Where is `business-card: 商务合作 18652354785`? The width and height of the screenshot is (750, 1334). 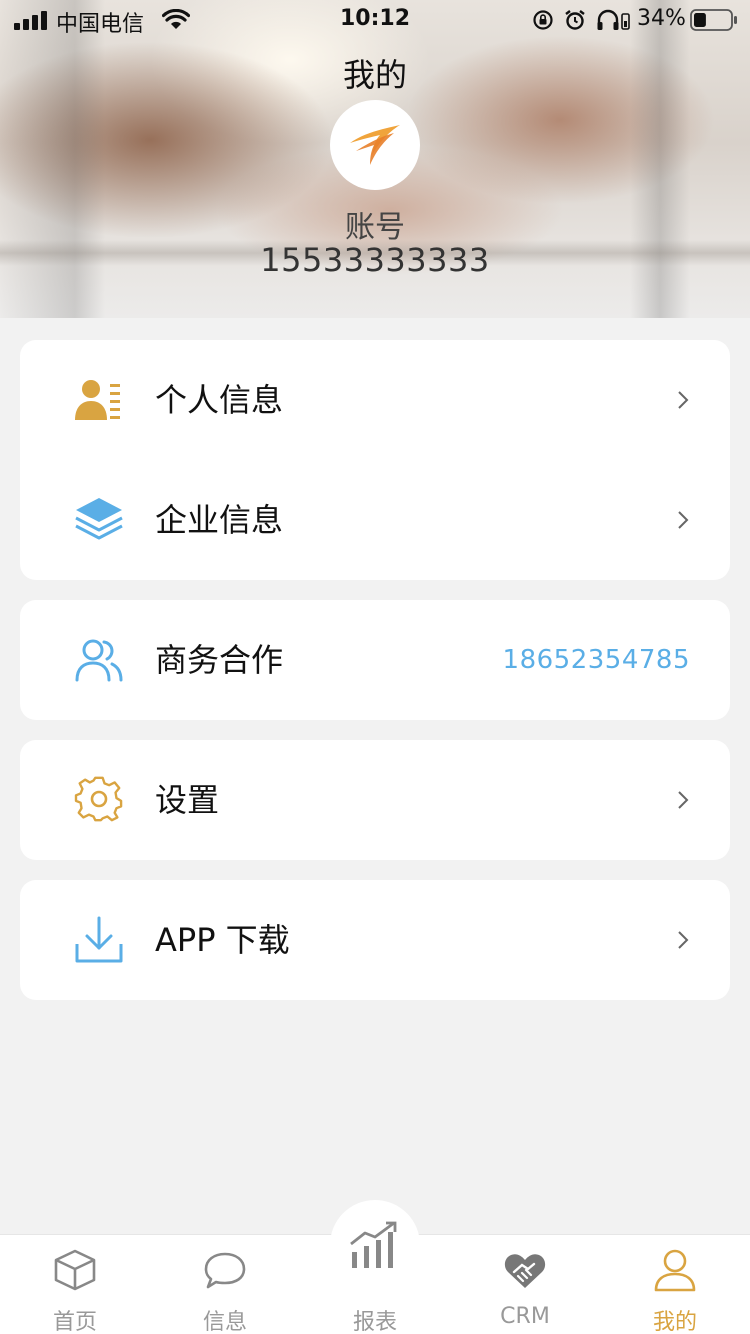
business-card: 商务合作 18652354785 is located at coordinates (375, 660).